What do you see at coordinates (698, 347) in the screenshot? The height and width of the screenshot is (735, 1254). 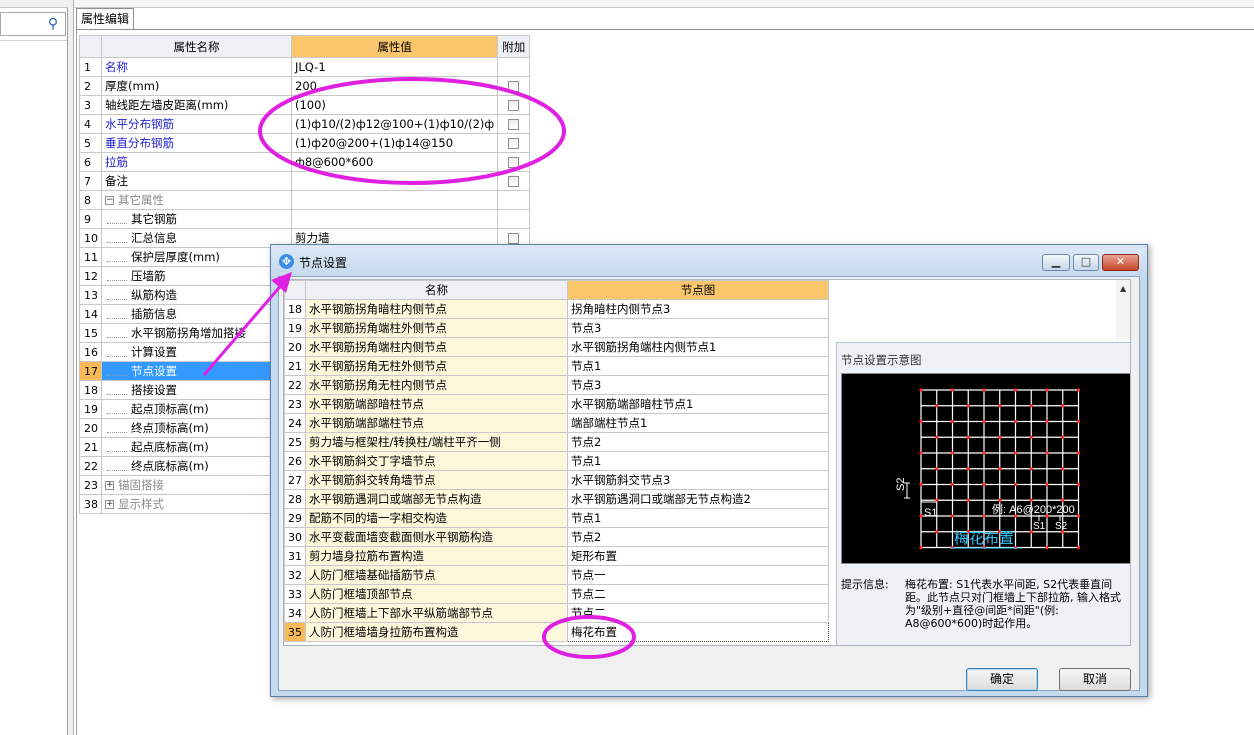 I see `node-value: 水平钢筋拐角端柱内侧节点1` at bounding box center [698, 347].